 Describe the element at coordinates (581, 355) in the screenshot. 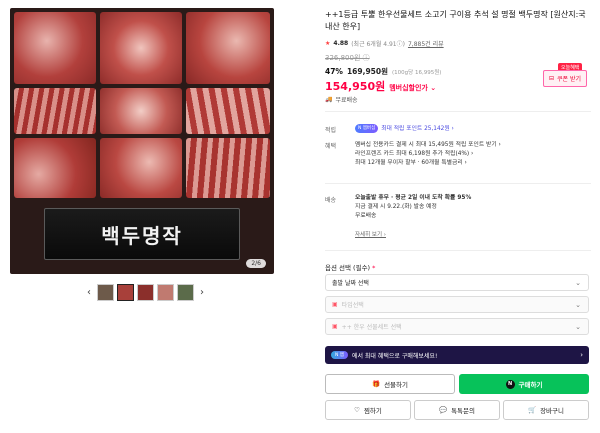

I see `chevron-right-icon: ›` at that location.